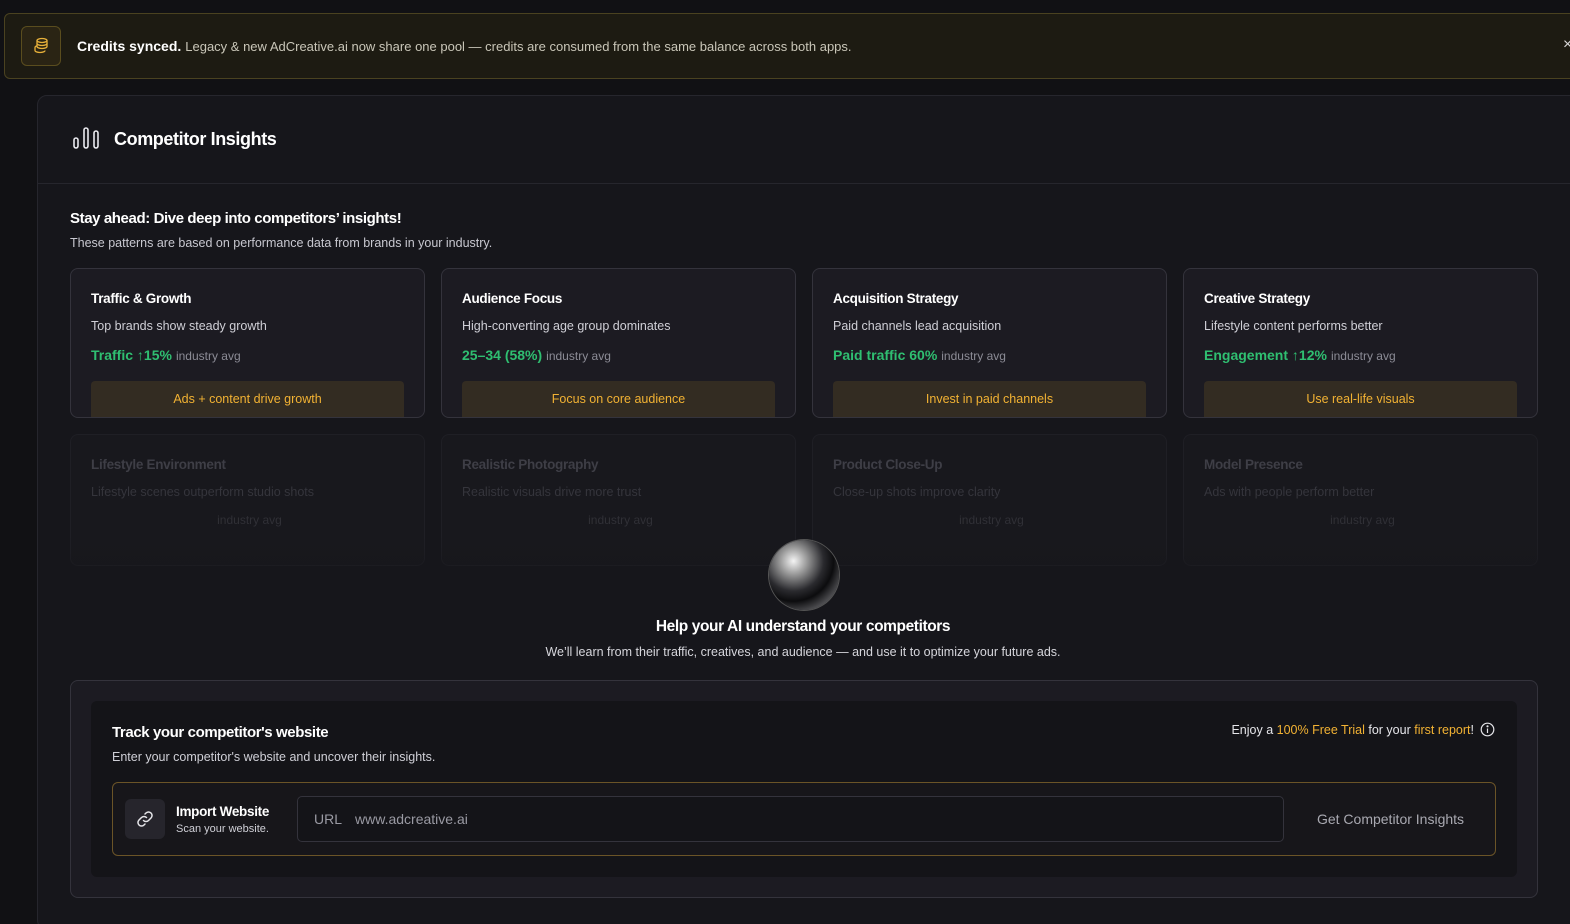 The height and width of the screenshot is (924, 1570). I want to click on card-action-button: Use real-life visuals, so click(1360, 399).